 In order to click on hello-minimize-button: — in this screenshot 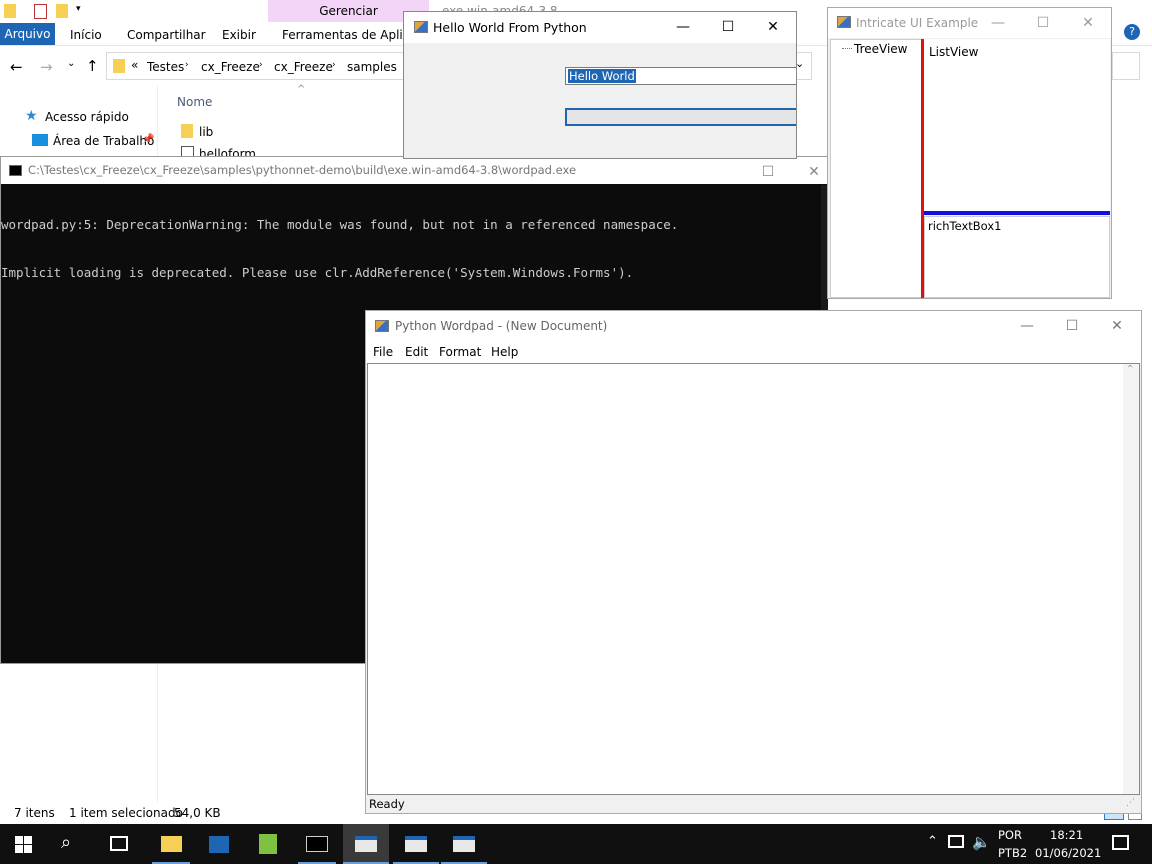, I will do `click(683, 27)`.